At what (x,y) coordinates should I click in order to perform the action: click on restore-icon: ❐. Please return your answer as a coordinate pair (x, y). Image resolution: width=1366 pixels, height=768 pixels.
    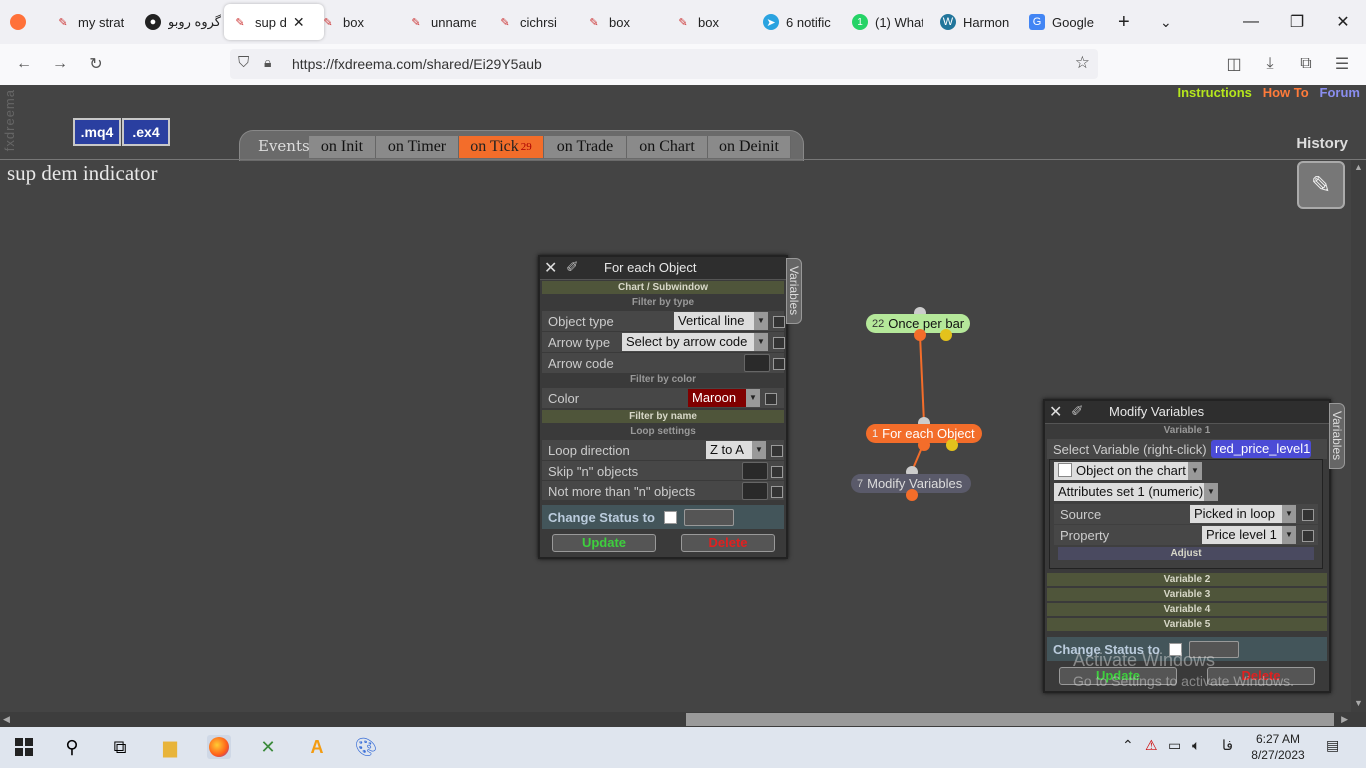
    Looking at the image, I should click on (1297, 22).